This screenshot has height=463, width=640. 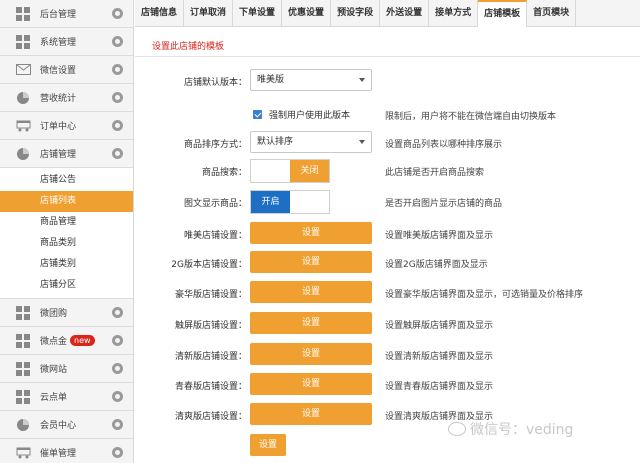 What do you see at coordinates (224, 173) in the screenshot?
I see `field-label: 商品搜索：` at bounding box center [224, 173].